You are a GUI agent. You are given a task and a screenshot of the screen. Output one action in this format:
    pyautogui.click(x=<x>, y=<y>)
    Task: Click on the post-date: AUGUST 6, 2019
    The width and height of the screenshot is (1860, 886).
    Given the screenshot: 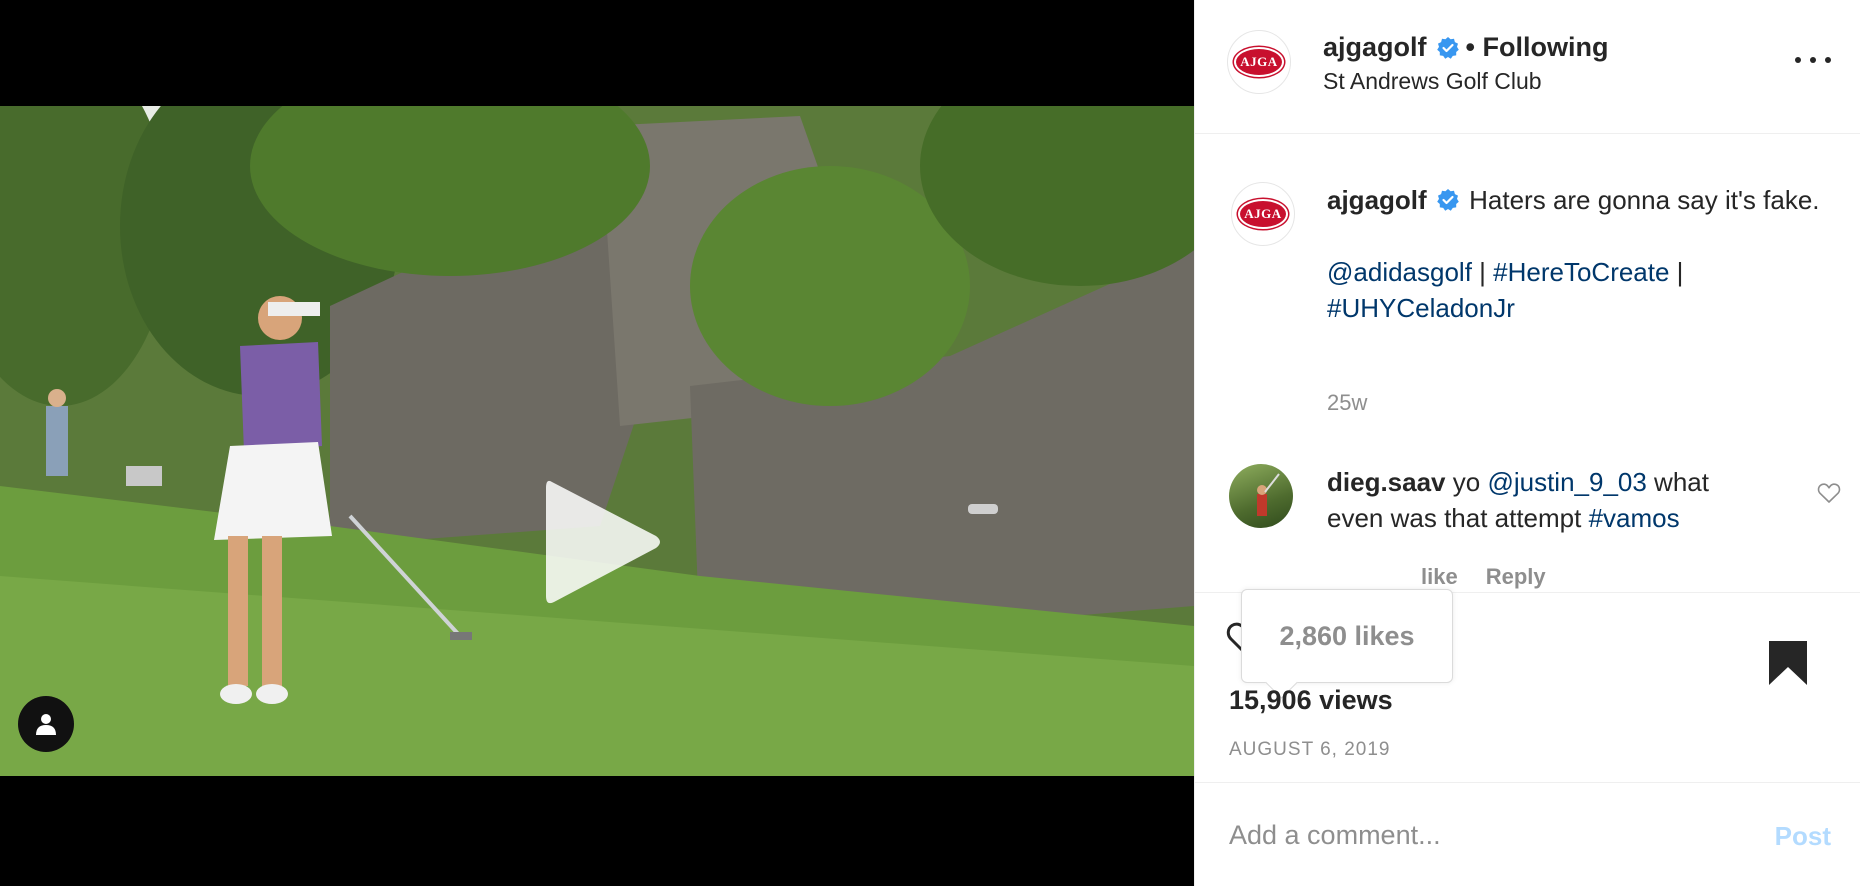 What is the action you would take?
    pyautogui.click(x=1310, y=750)
    